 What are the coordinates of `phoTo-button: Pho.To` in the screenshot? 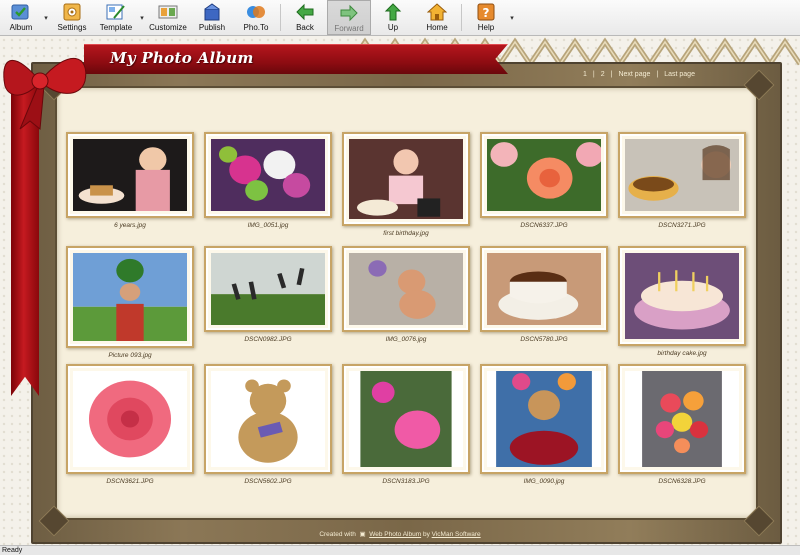 It's located at (256, 17).